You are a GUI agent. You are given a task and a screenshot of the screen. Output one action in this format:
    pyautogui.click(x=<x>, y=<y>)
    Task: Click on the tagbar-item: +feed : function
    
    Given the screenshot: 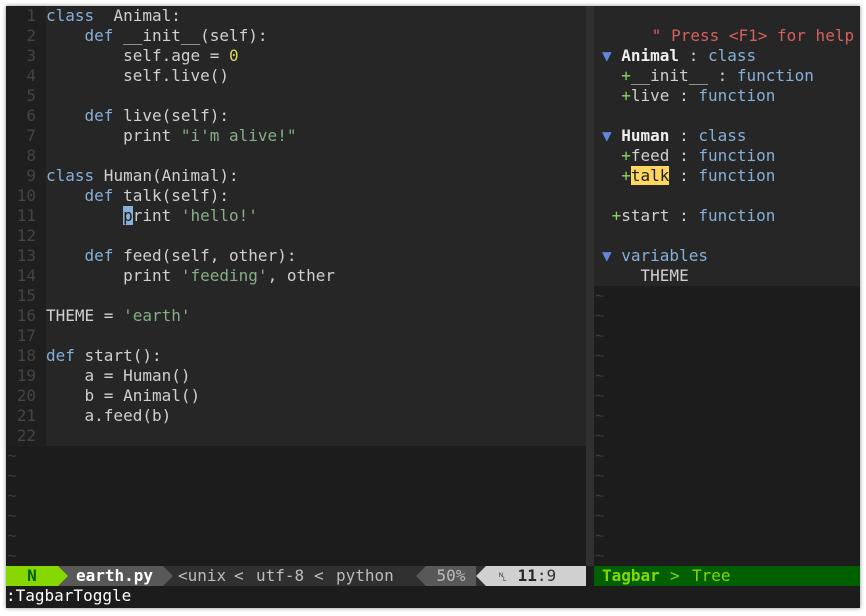 What is the action you would take?
    pyautogui.click(x=688, y=156)
    